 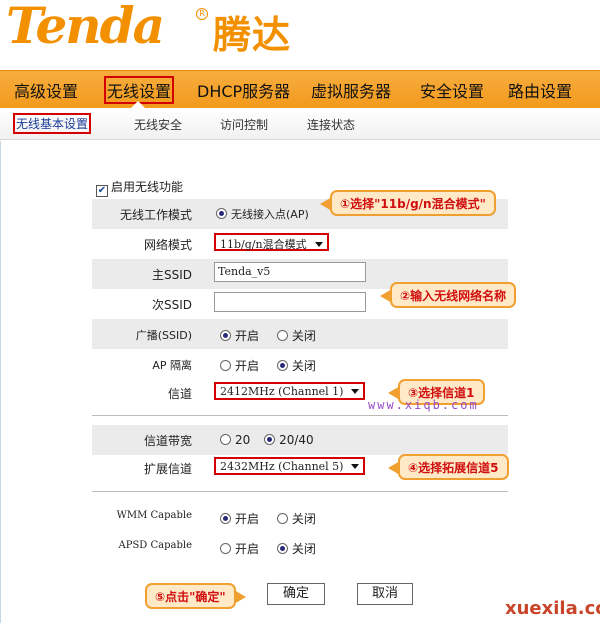 I want to click on cancel-button: 取消, so click(x=385, y=594).